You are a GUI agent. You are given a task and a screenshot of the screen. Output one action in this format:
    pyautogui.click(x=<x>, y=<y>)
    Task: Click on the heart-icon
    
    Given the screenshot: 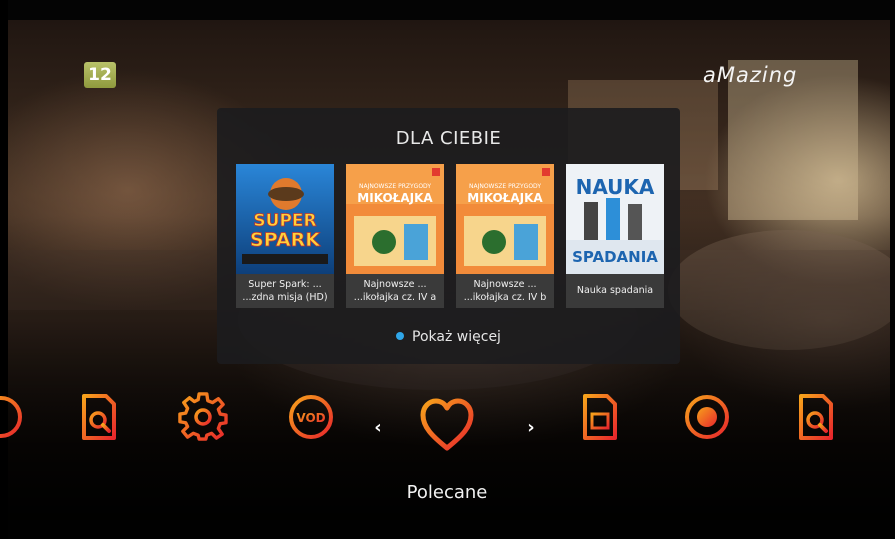 What is the action you would take?
    pyautogui.click(x=447, y=425)
    